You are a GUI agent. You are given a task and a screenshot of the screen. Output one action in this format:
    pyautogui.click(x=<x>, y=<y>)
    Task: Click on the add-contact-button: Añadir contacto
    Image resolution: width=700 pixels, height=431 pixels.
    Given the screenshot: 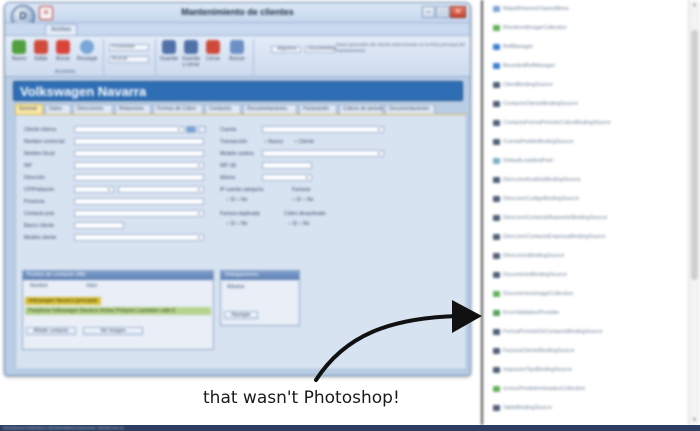 What is the action you would take?
    pyautogui.click(x=51, y=331)
    